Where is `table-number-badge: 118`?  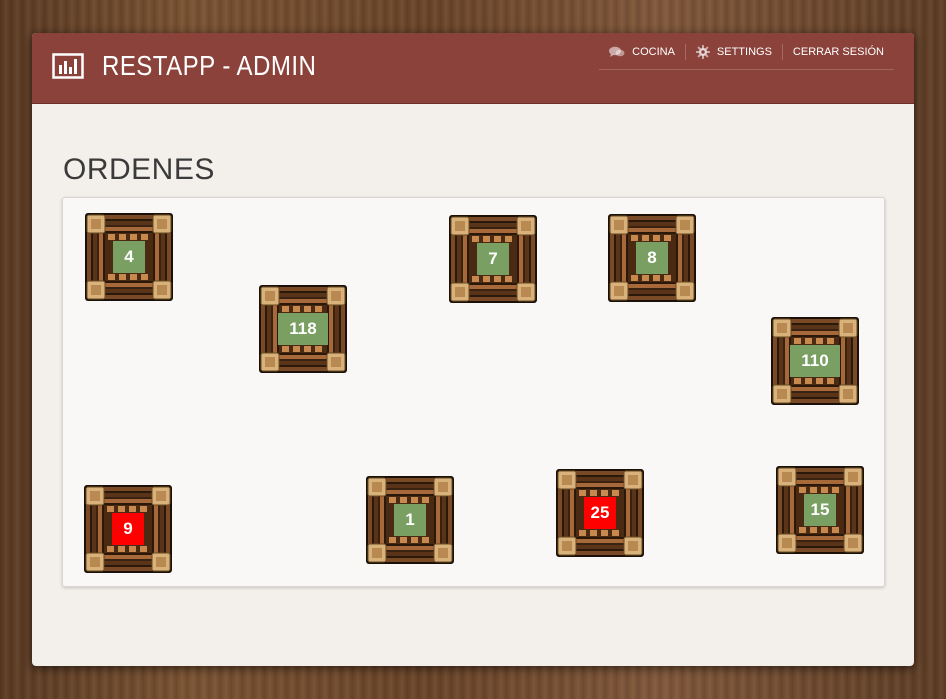
table-number-badge: 118 is located at coordinates (303, 329).